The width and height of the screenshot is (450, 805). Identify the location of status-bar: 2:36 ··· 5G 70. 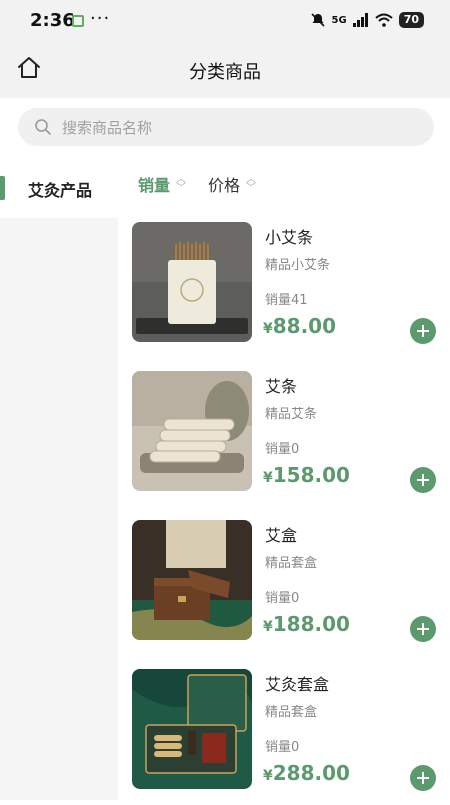
(225, 20).